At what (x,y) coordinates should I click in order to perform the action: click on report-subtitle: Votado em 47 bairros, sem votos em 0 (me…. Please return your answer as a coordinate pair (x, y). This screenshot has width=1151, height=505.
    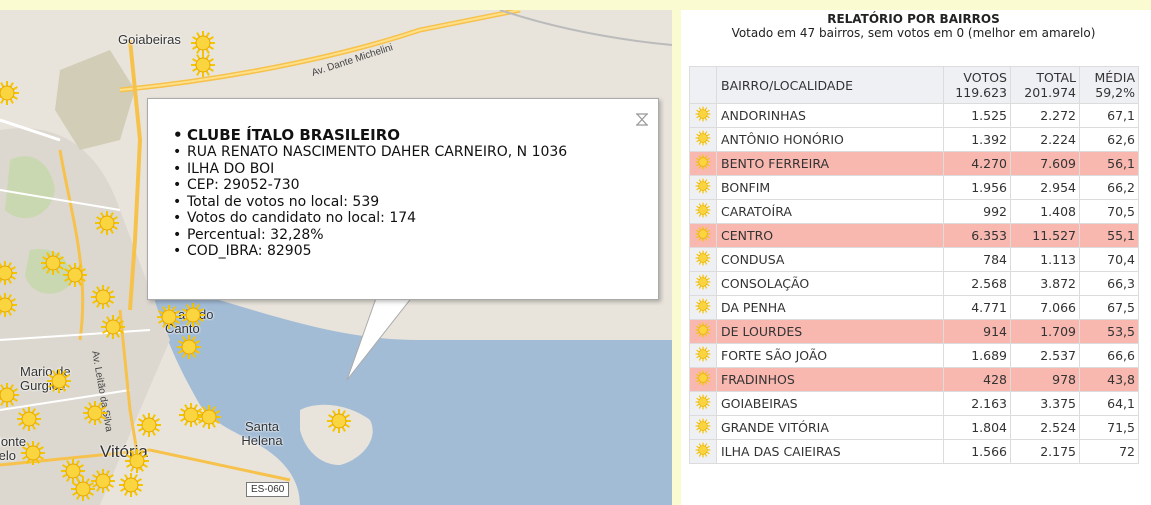
    Looking at the image, I should click on (913, 33).